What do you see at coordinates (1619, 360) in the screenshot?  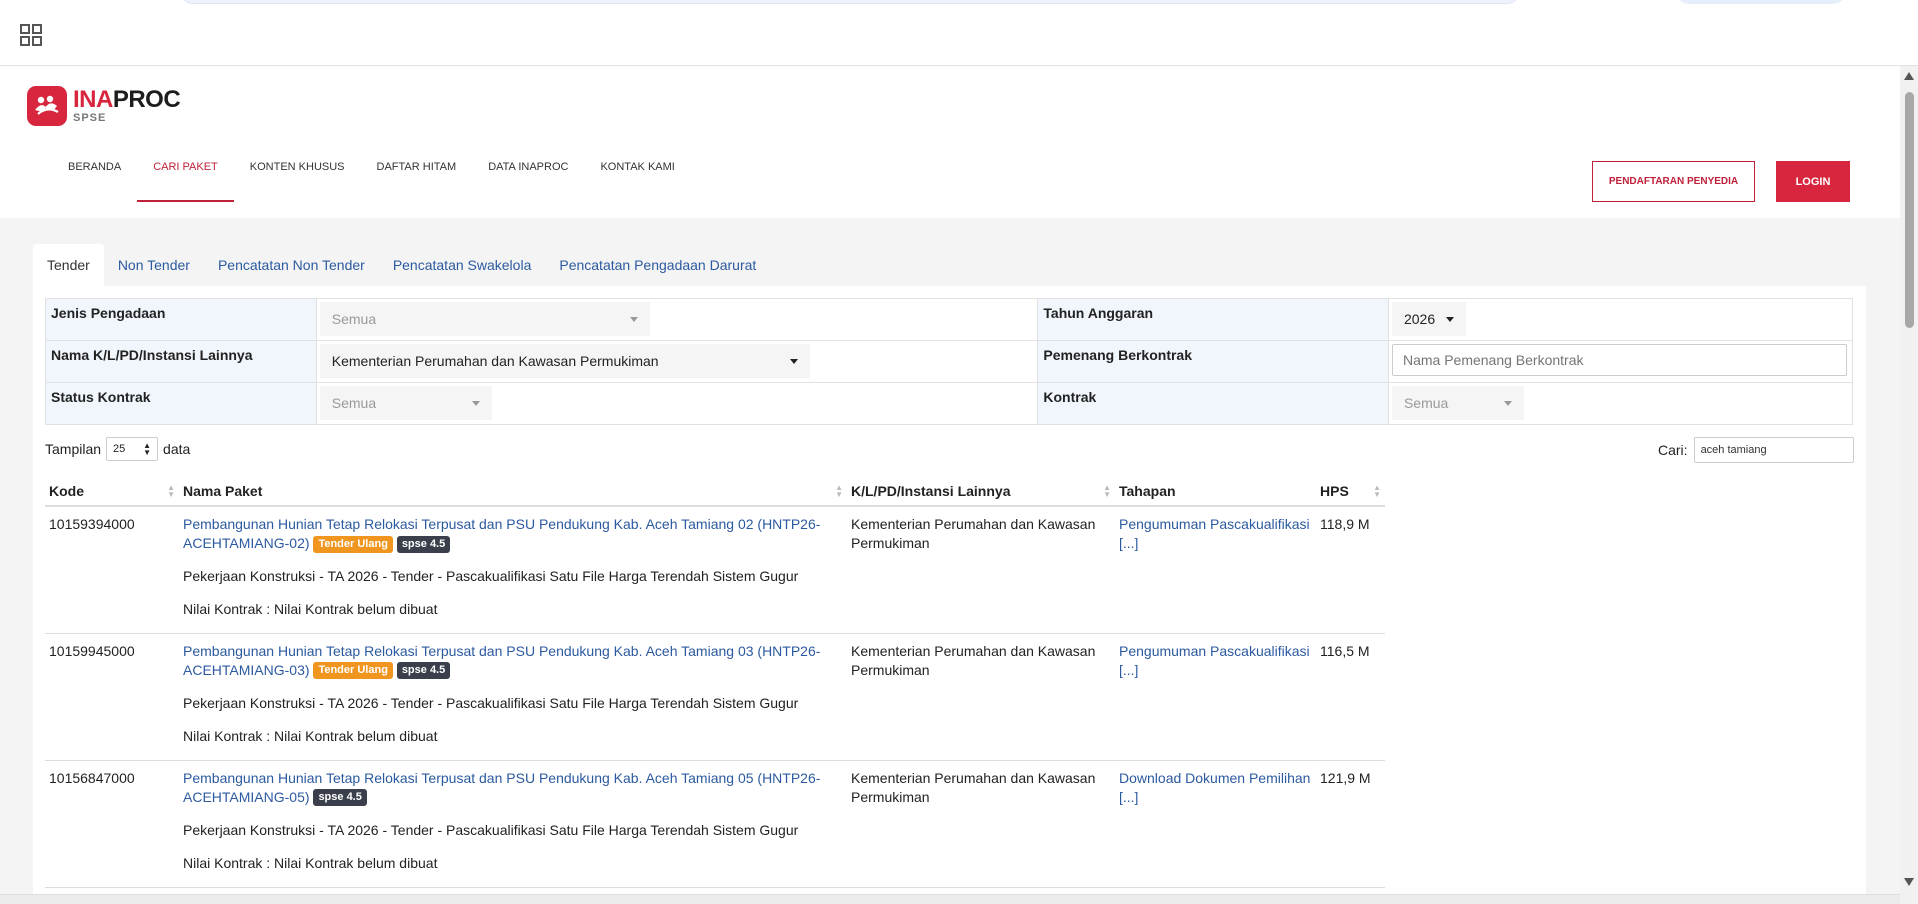 I see `pemenang-input` at bounding box center [1619, 360].